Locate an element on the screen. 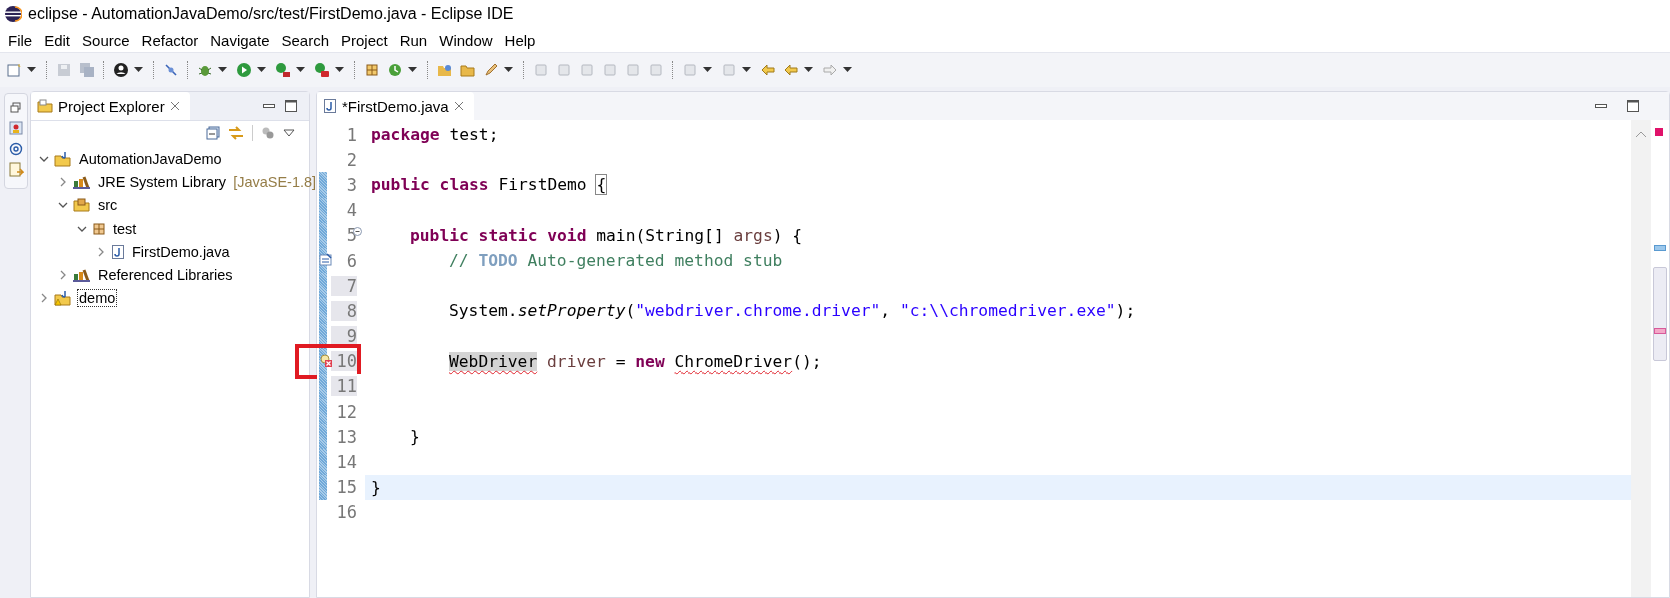 Image resolution: width=1670 pixels, height=598 pixels. package-folder-icon is located at coordinates (82, 205).